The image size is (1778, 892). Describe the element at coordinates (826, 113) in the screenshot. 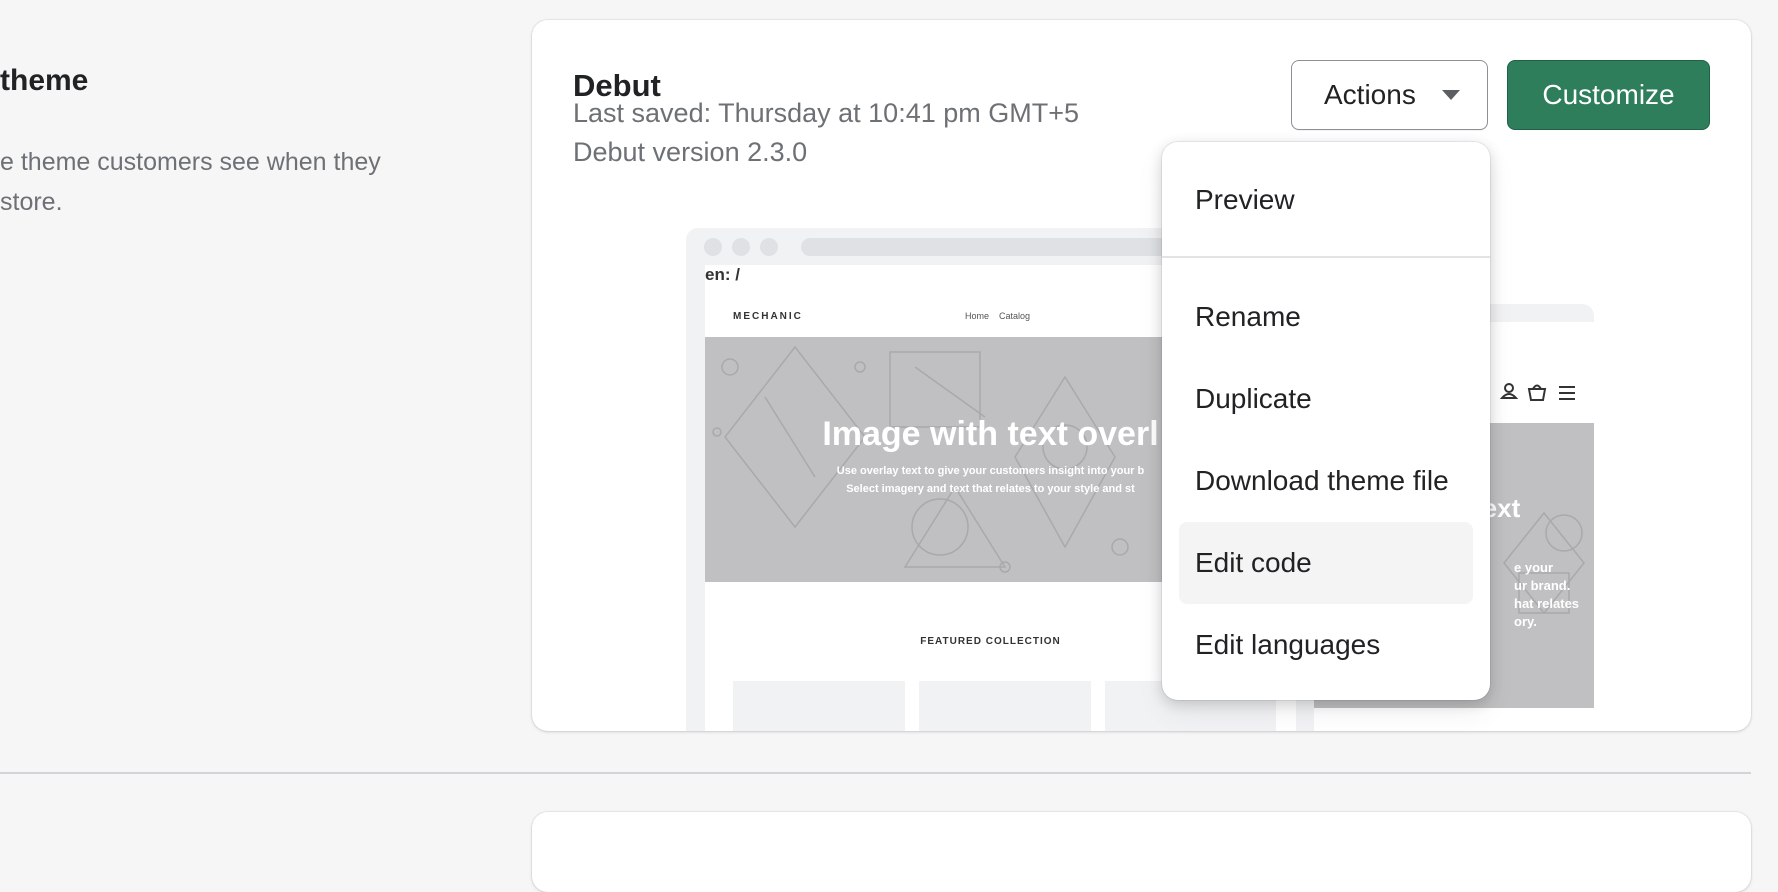

I see `last-saved-text: Last saved: Thursday at 10:41 pm GMT+5` at that location.